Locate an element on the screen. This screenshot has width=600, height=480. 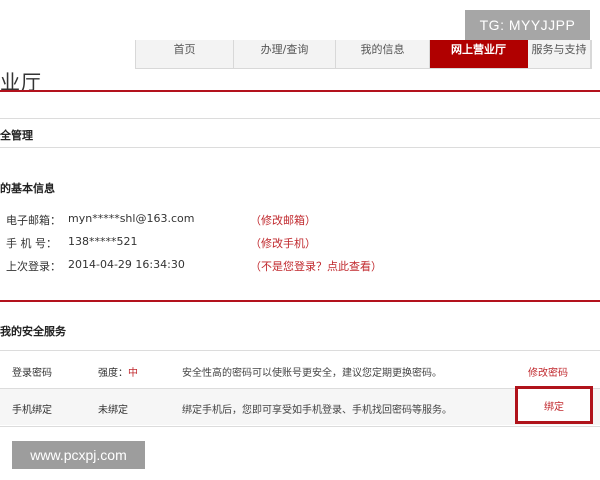
title-divider is located at coordinates (300, 91).